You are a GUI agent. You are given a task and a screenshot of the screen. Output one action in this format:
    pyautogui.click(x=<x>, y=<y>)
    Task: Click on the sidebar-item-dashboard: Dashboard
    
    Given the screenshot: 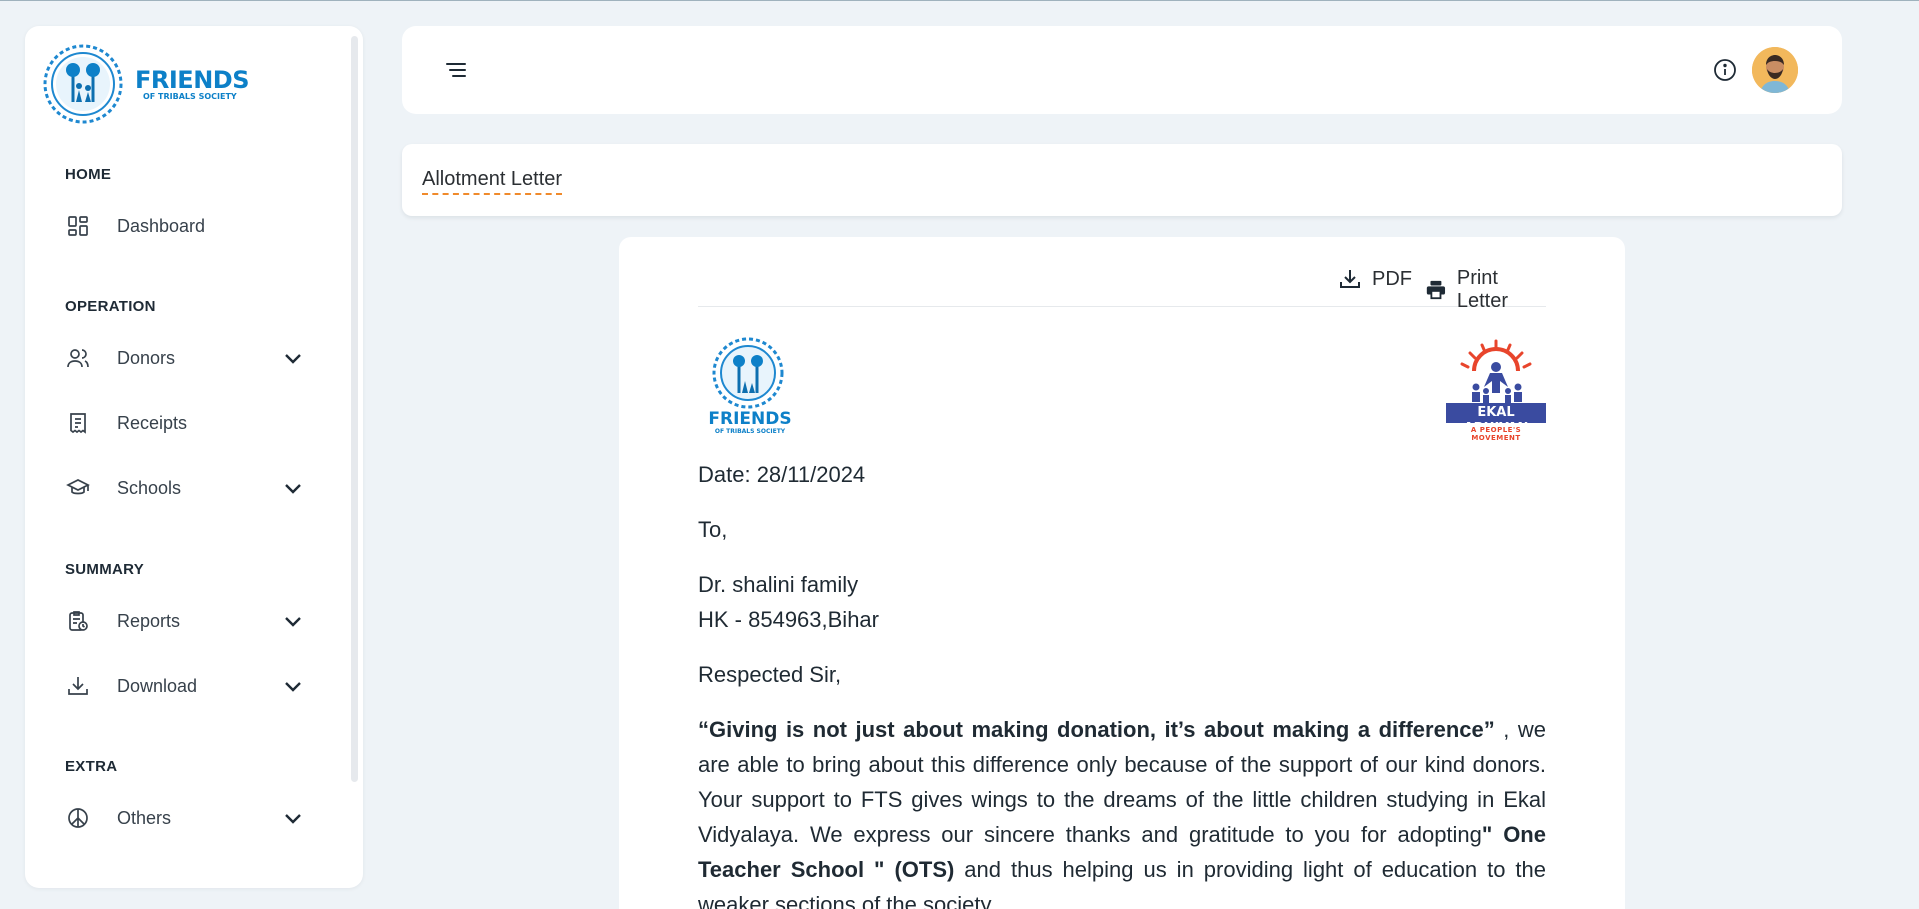 What is the action you would take?
    pyautogui.click(x=185, y=226)
    